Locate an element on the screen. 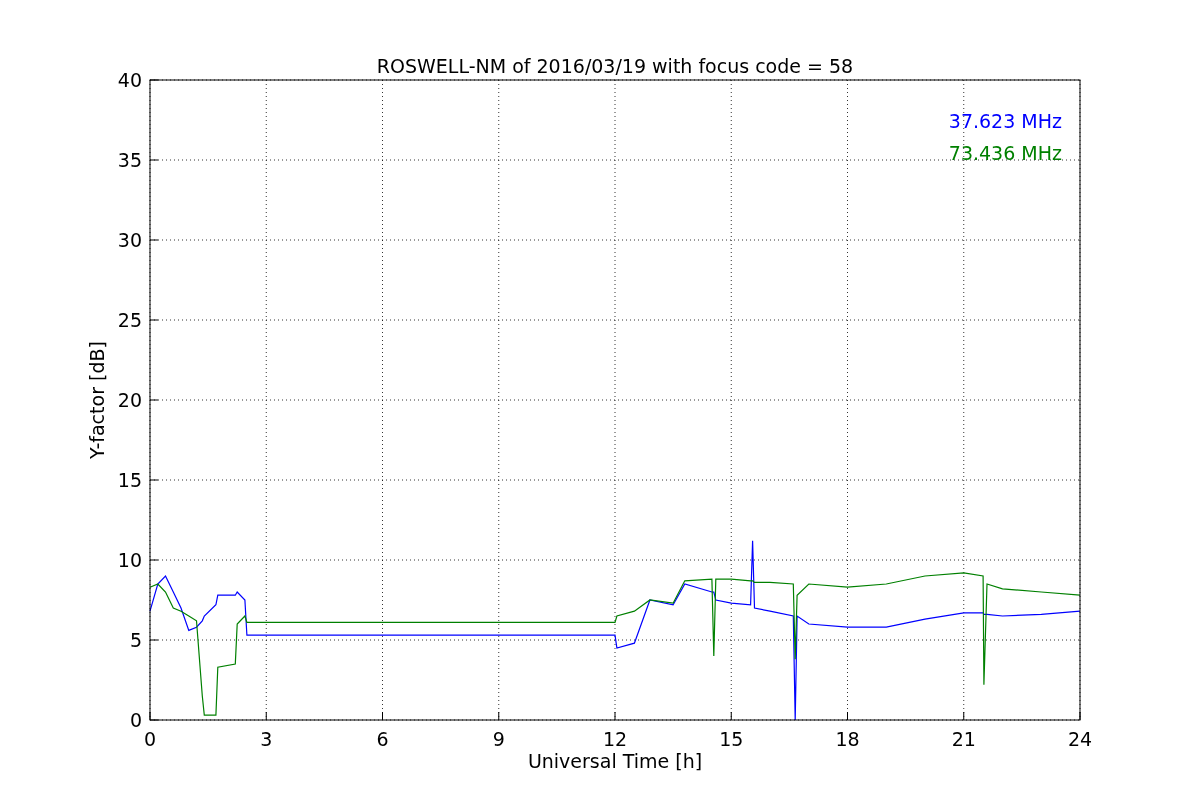 The image size is (1200, 800). tick-label: 40 is located at coordinates (129, 80).